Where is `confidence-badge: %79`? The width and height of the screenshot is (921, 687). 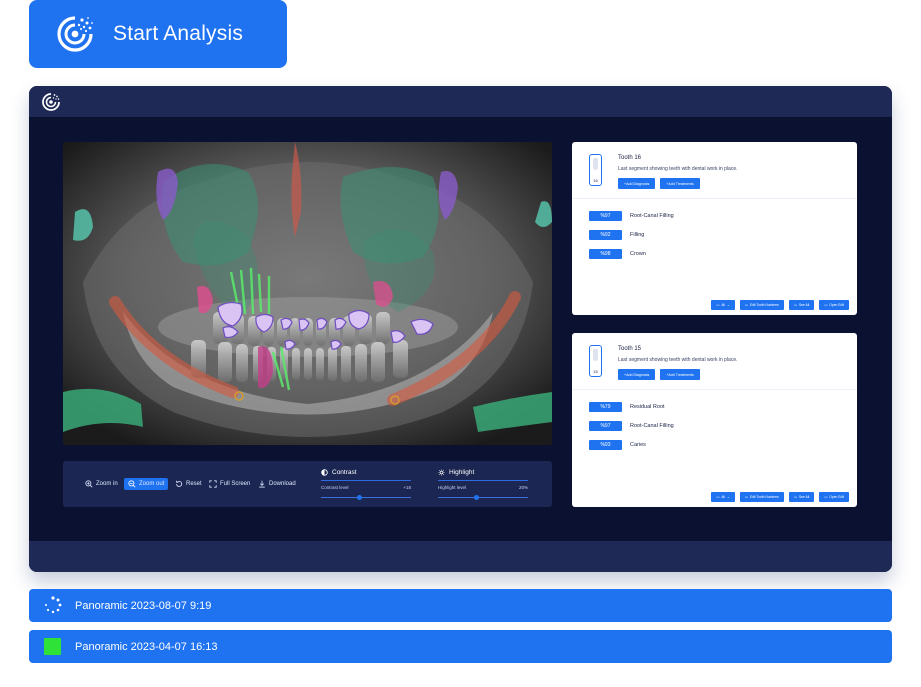
confidence-badge: %79 is located at coordinates (605, 407).